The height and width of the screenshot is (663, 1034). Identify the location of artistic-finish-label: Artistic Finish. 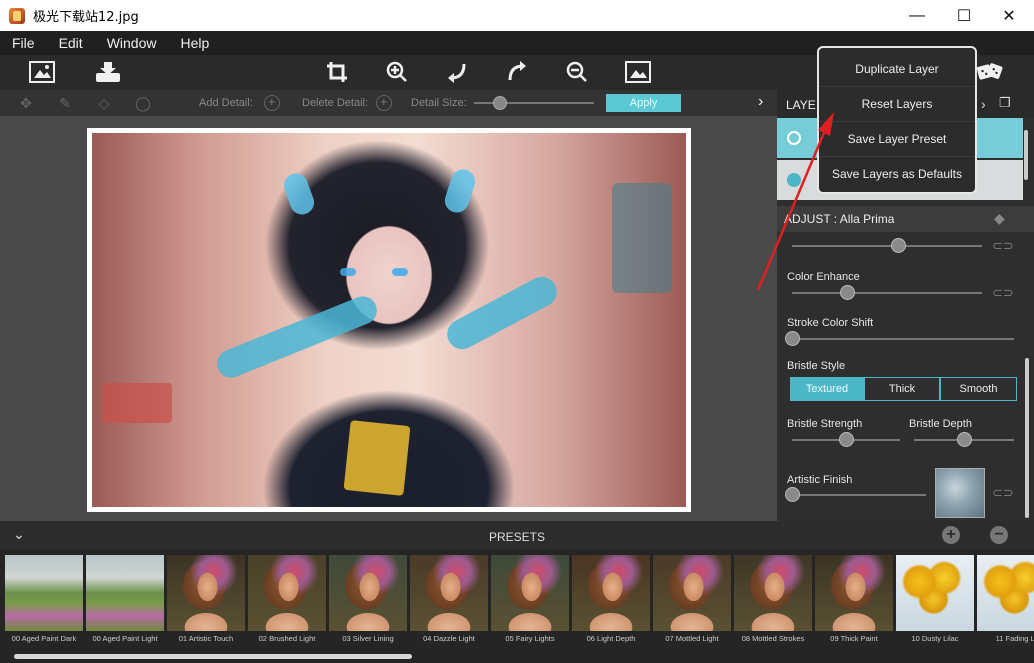
(820, 480).